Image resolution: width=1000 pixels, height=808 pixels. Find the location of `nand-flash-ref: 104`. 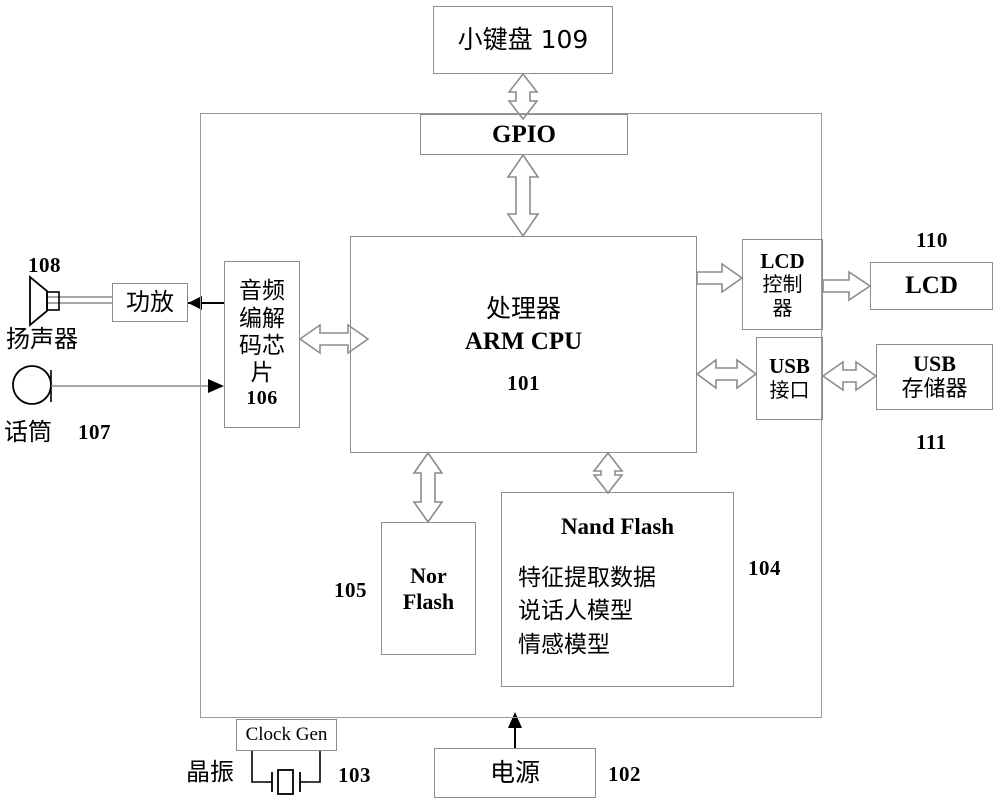

nand-flash-ref: 104 is located at coordinates (764, 568).